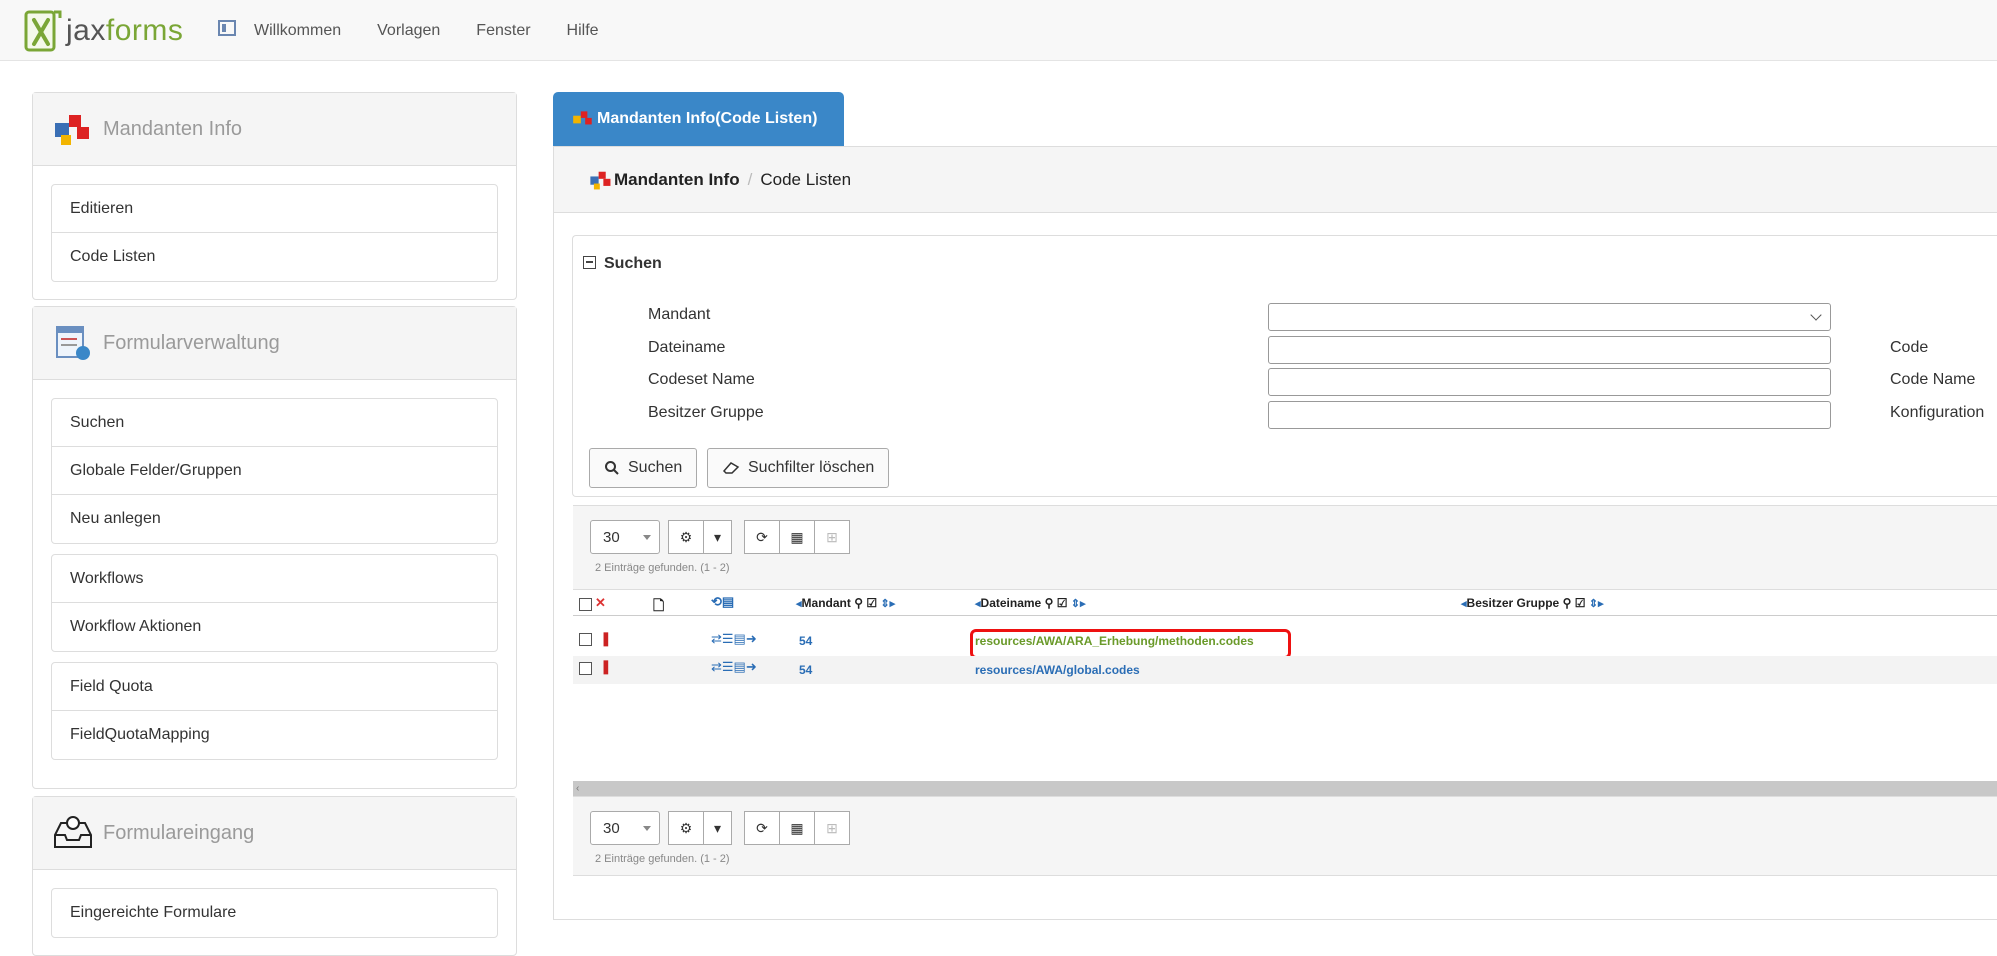 The image size is (1997, 956). I want to click on menu-group: Field Quota FieldQuotaMapping, so click(274, 711).